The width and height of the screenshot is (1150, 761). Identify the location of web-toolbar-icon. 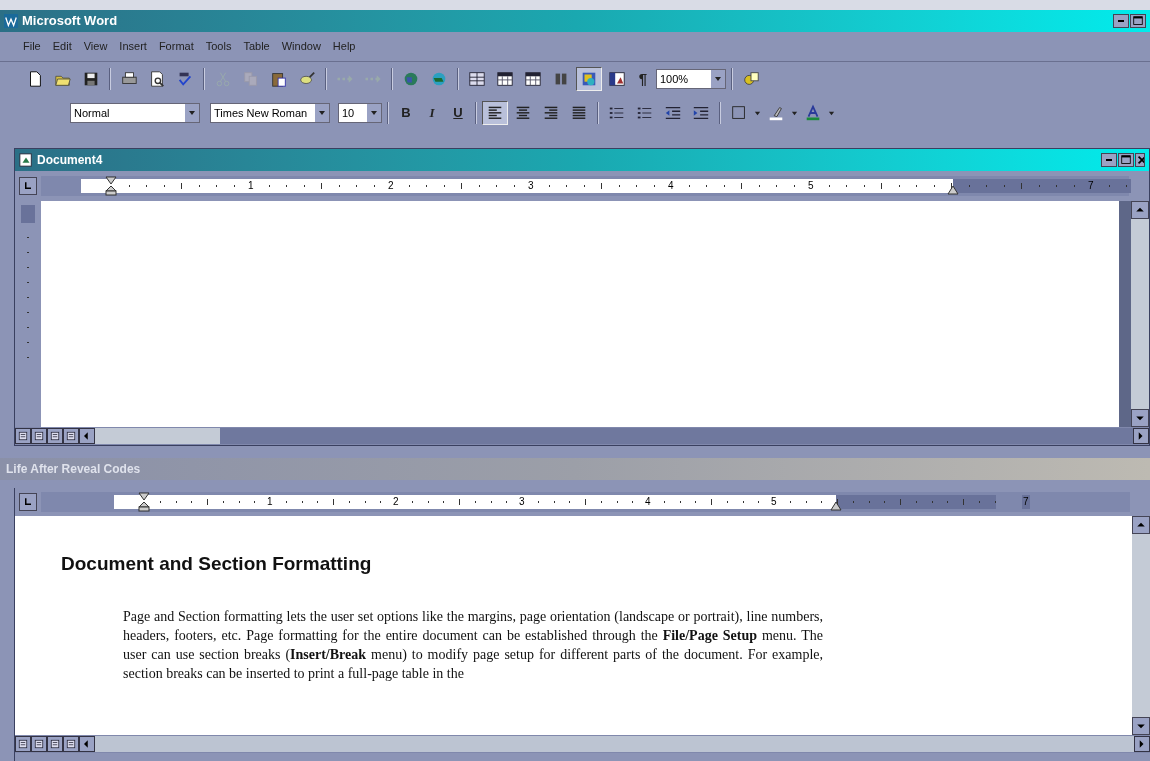
(439, 79).